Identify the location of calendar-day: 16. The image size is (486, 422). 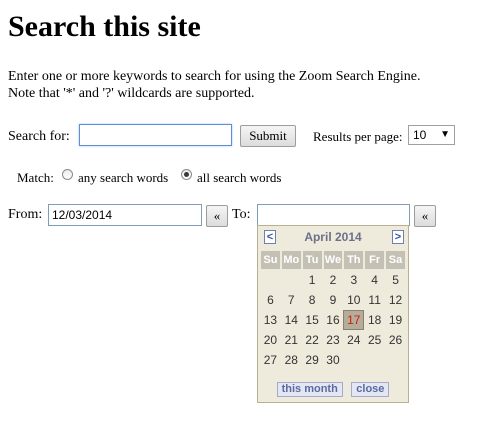
(333, 320).